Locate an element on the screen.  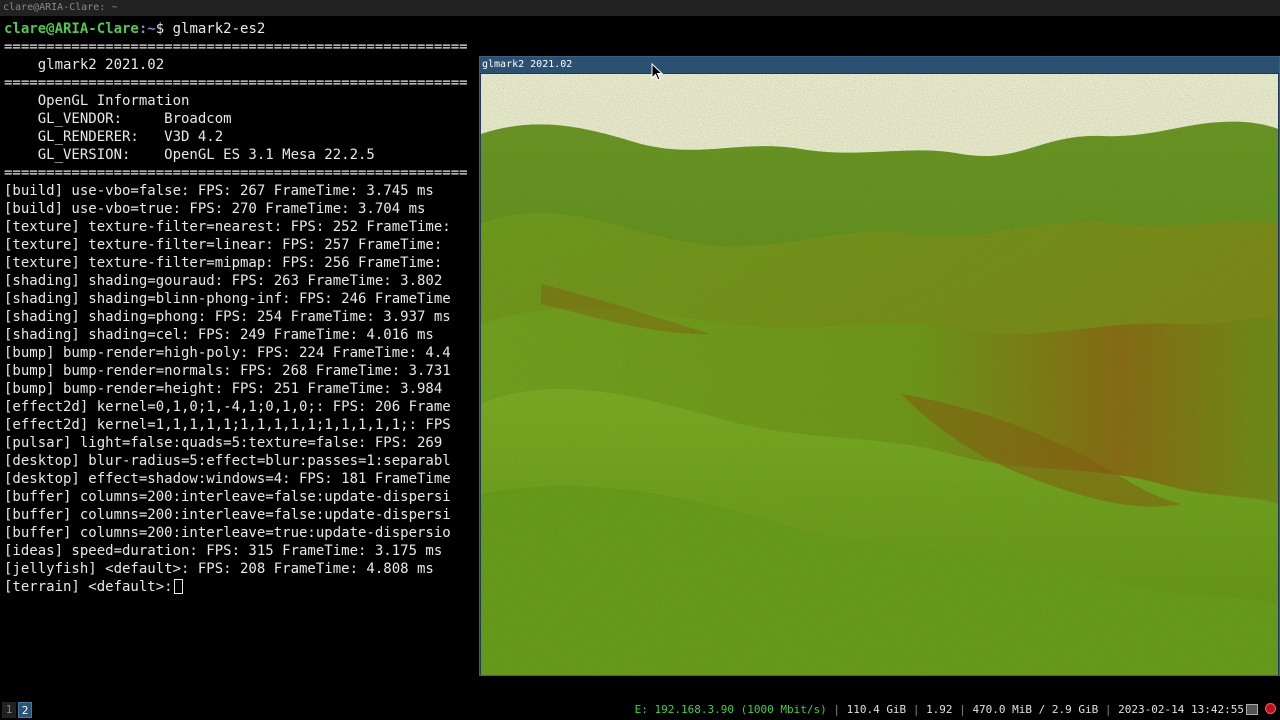
disk-status: 110.4 GiB is located at coordinates (876, 709).